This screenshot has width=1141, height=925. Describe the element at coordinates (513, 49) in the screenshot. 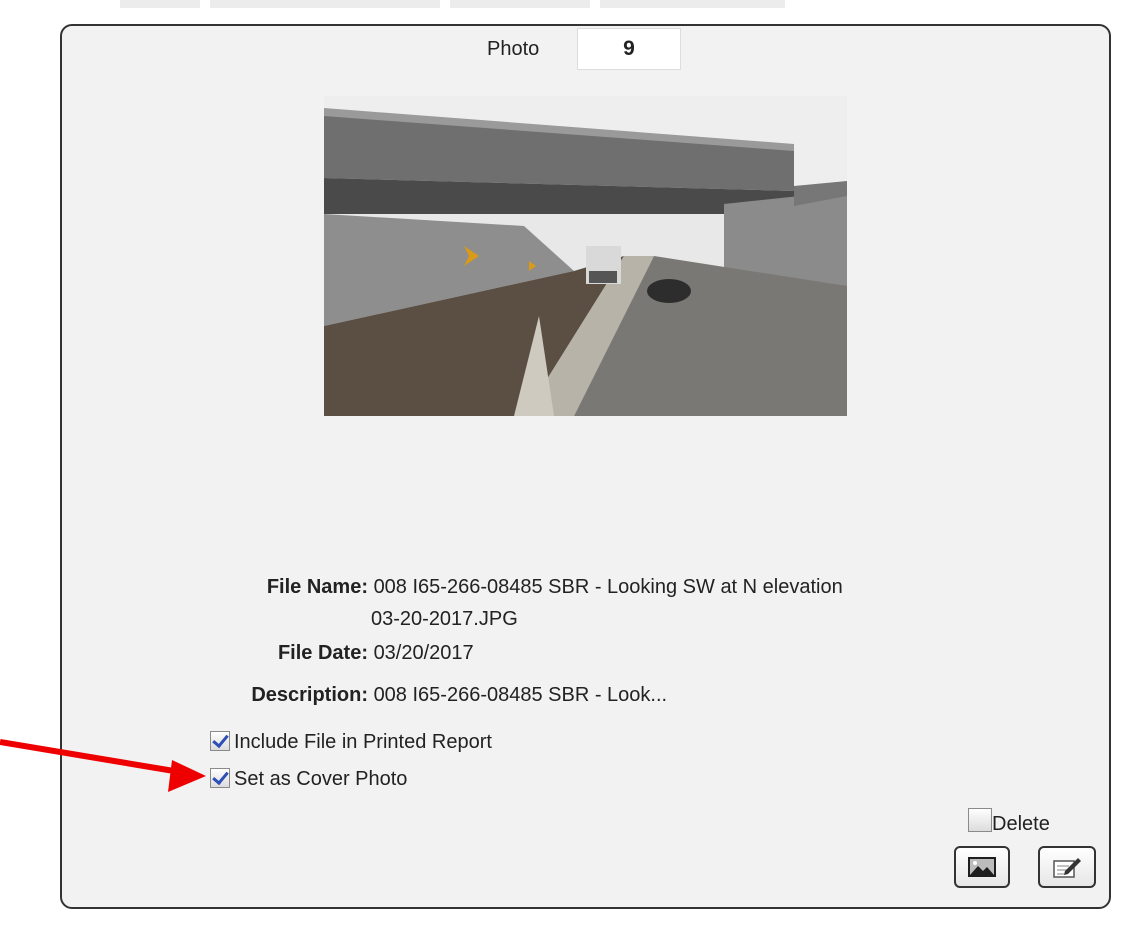

I see `photo-label: Photo` at that location.